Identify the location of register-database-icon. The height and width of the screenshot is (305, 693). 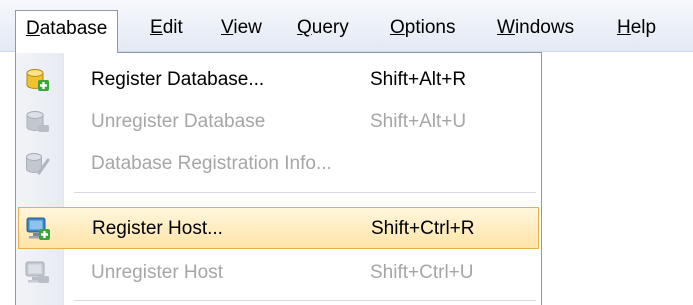
(37, 80).